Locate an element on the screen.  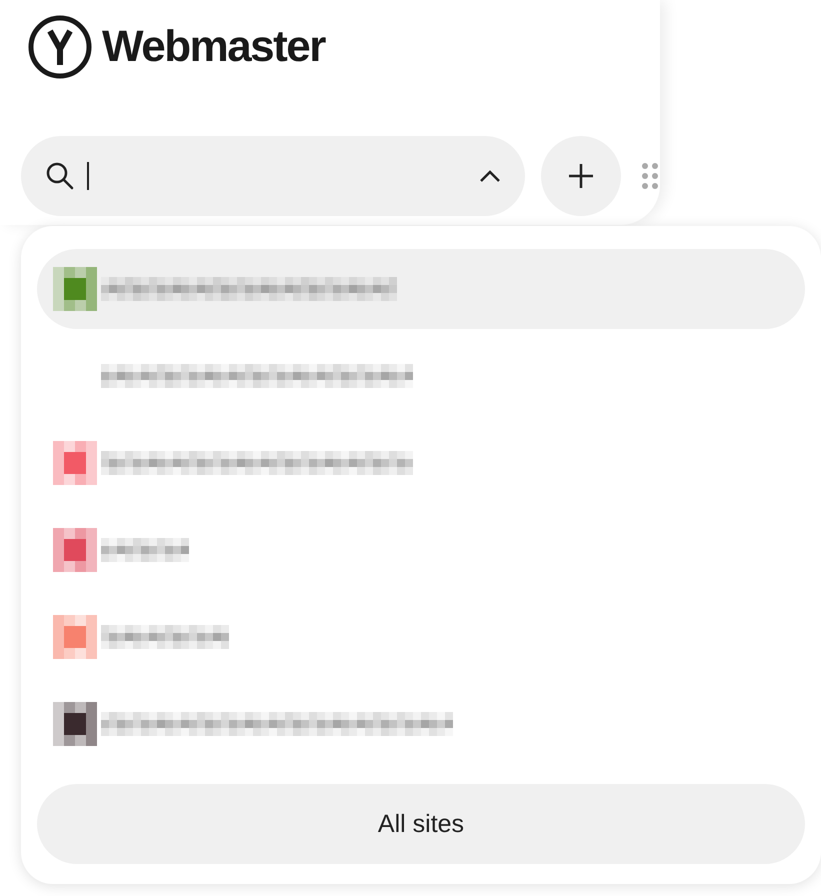
plus-icon is located at coordinates (581, 176).